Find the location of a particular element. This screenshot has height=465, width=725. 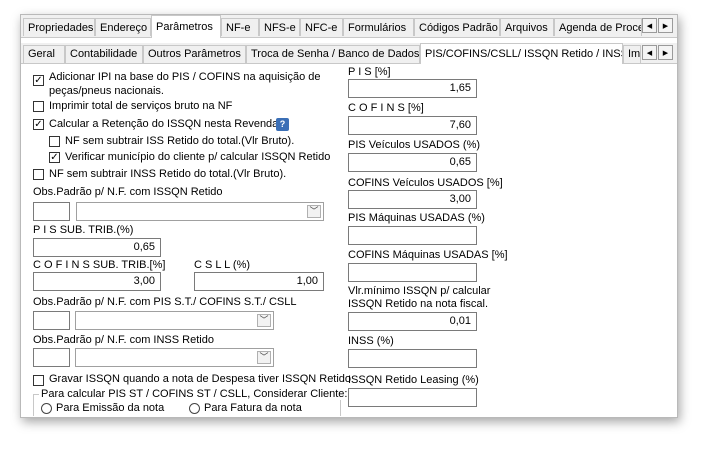

obs-inss-code-input is located at coordinates (51, 357).